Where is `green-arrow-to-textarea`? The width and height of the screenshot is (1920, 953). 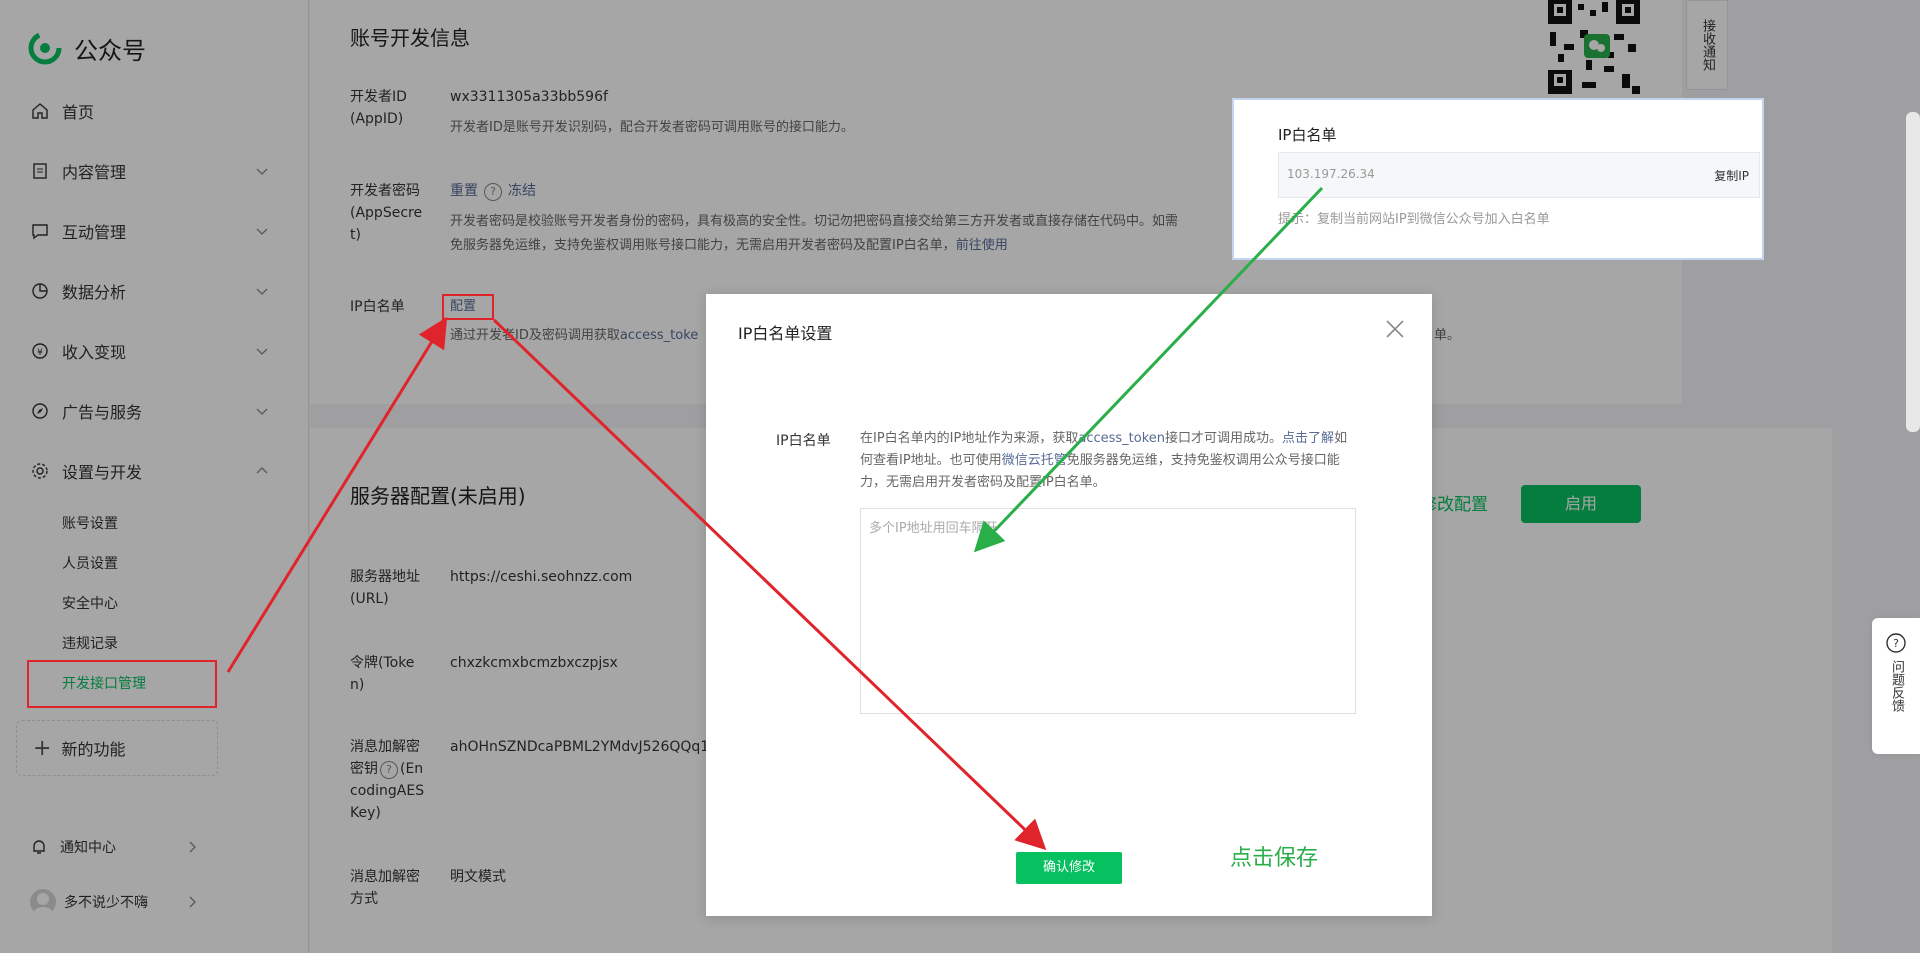
green-arrow-to-textarea is located at coordinates (1148, 369).